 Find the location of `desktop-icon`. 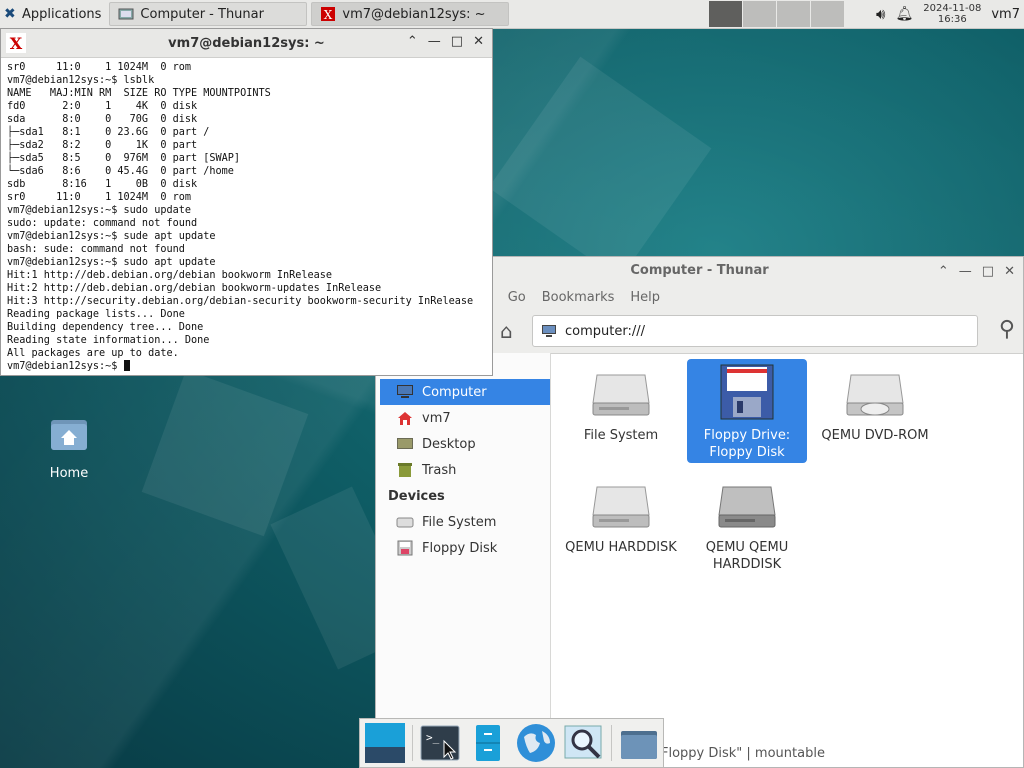

desktop-icon is located at coordinates (405, 443).